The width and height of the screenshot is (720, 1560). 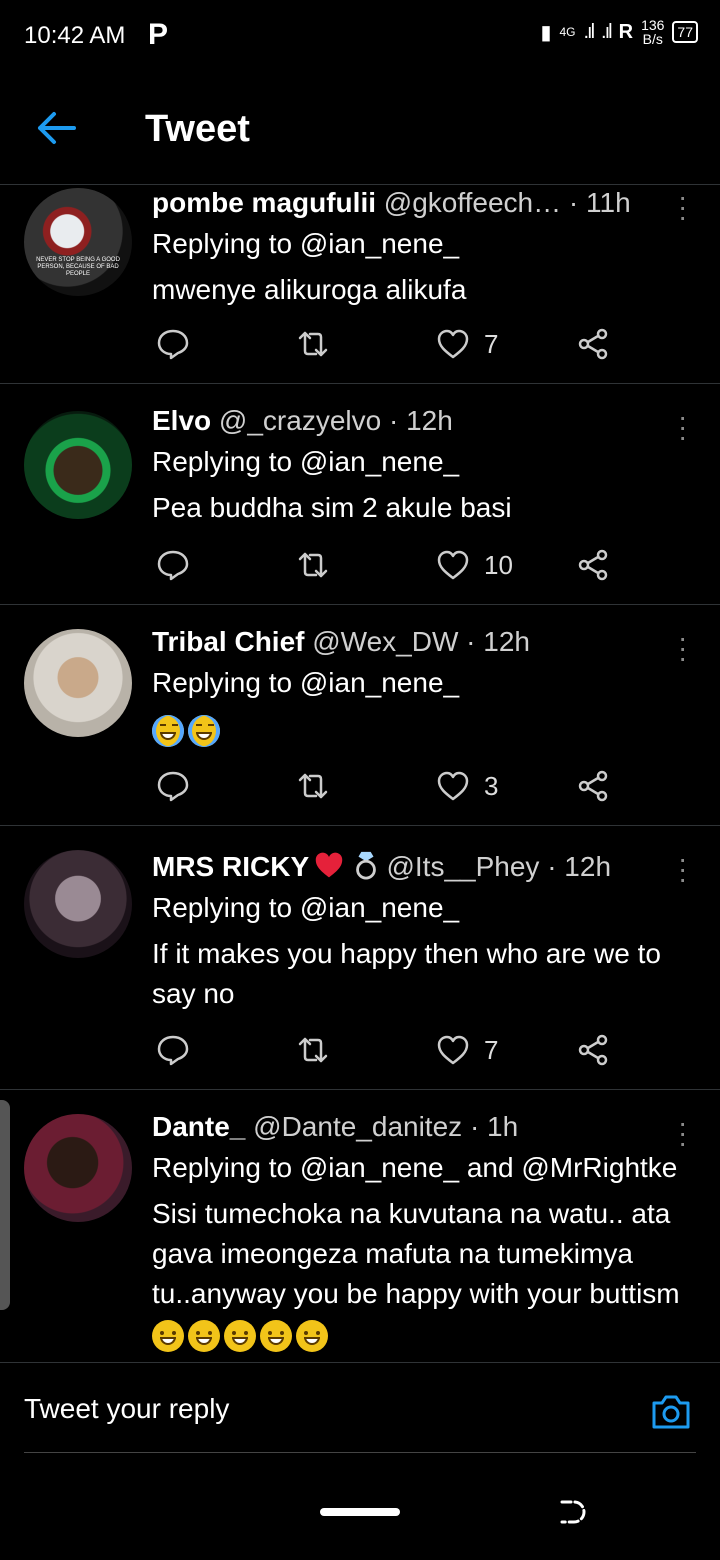 What do you see at coordinates (421, 203) in the screenshot?
I see `tweet-header: pombe magufulii @gkoffeech… · 11h` at bounding box center [421, 203].